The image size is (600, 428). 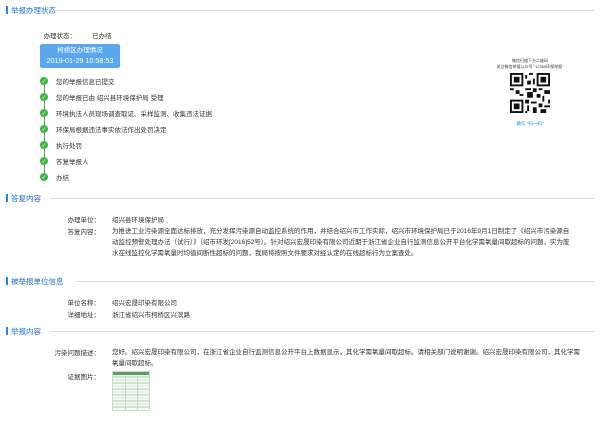 I want to click on timeline-step: ✓ 您的举报信息已提交, so click(x=170, y=85).